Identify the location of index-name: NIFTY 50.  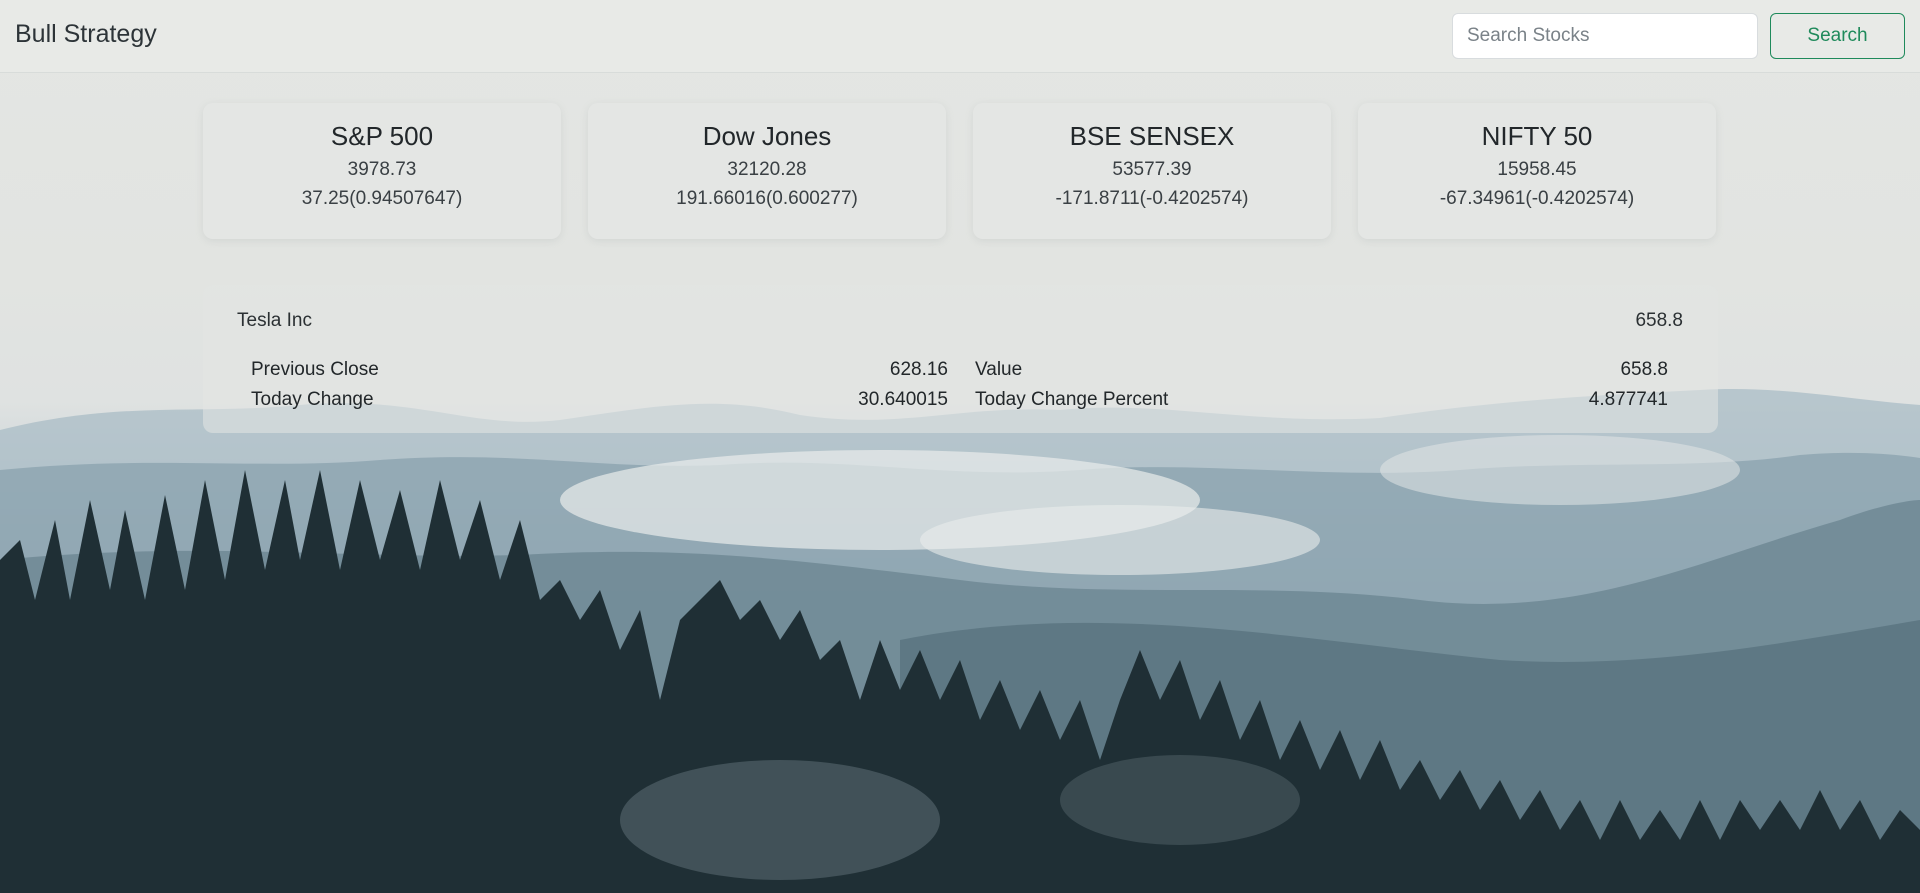
(1537, 136).